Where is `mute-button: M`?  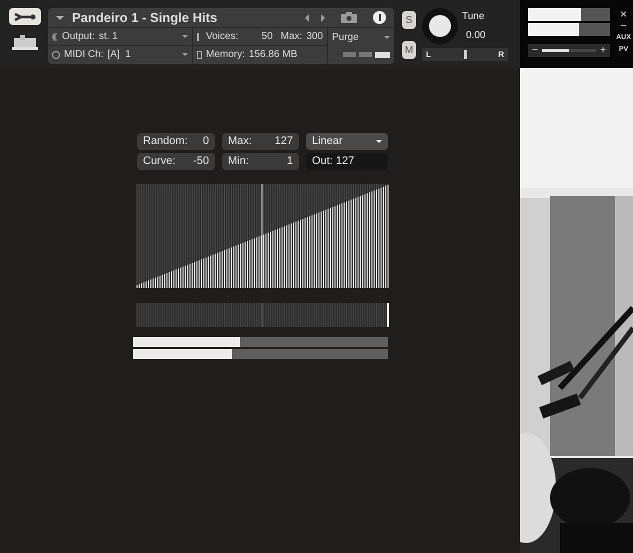 mute-button: M is located at coordinates (409, 50).